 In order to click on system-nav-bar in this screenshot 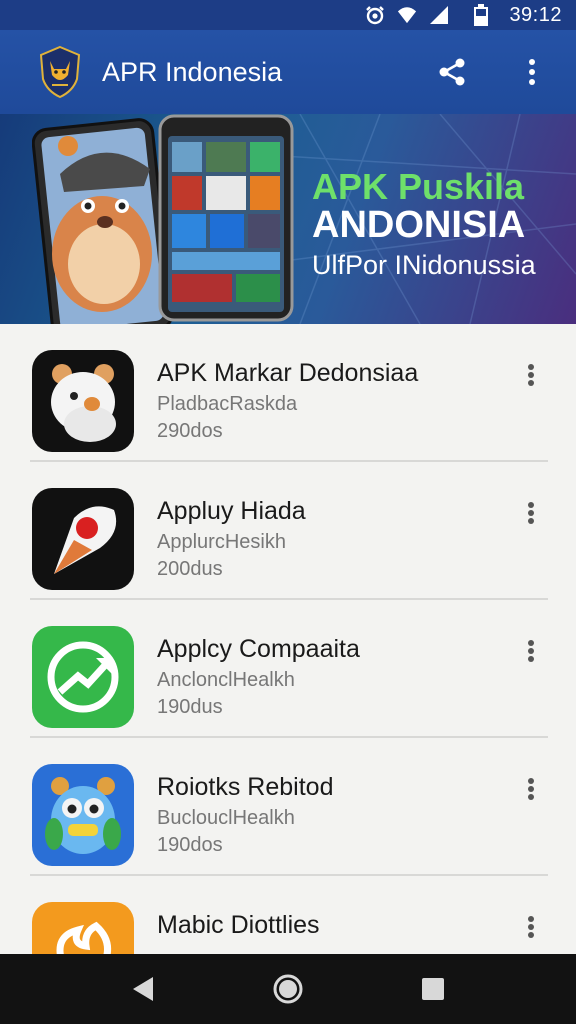, I will do `click(288, 989)`.